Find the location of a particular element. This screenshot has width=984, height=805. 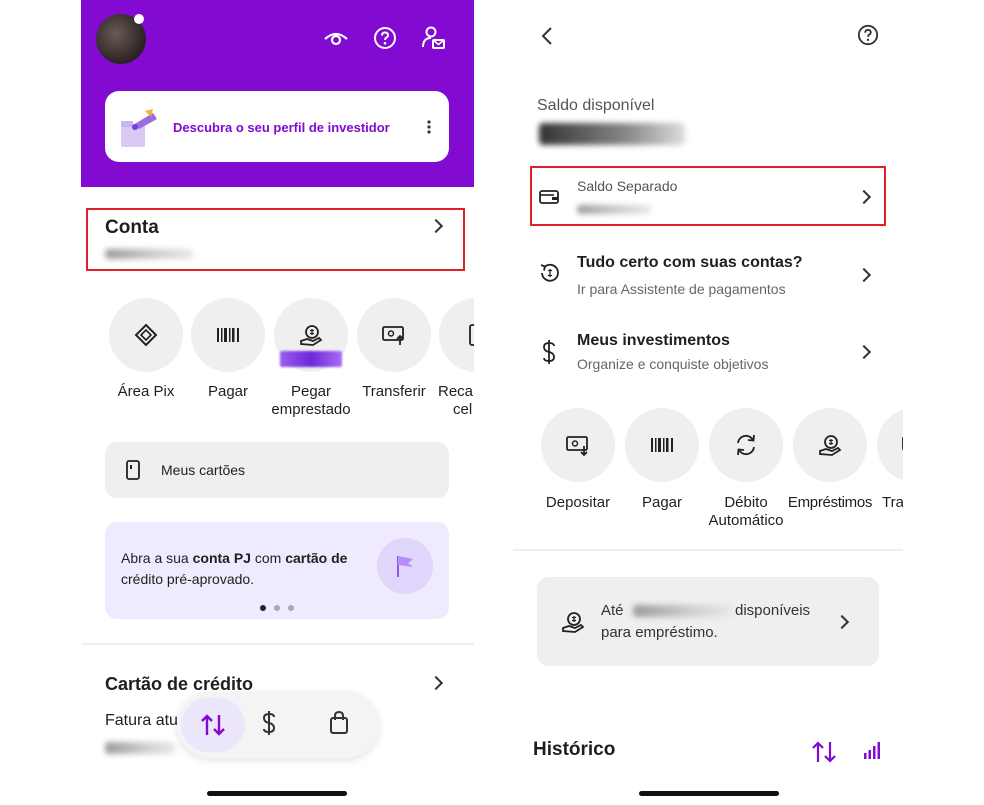

loan-text-suffix: disponíveis is located at coordinates (773, 610).